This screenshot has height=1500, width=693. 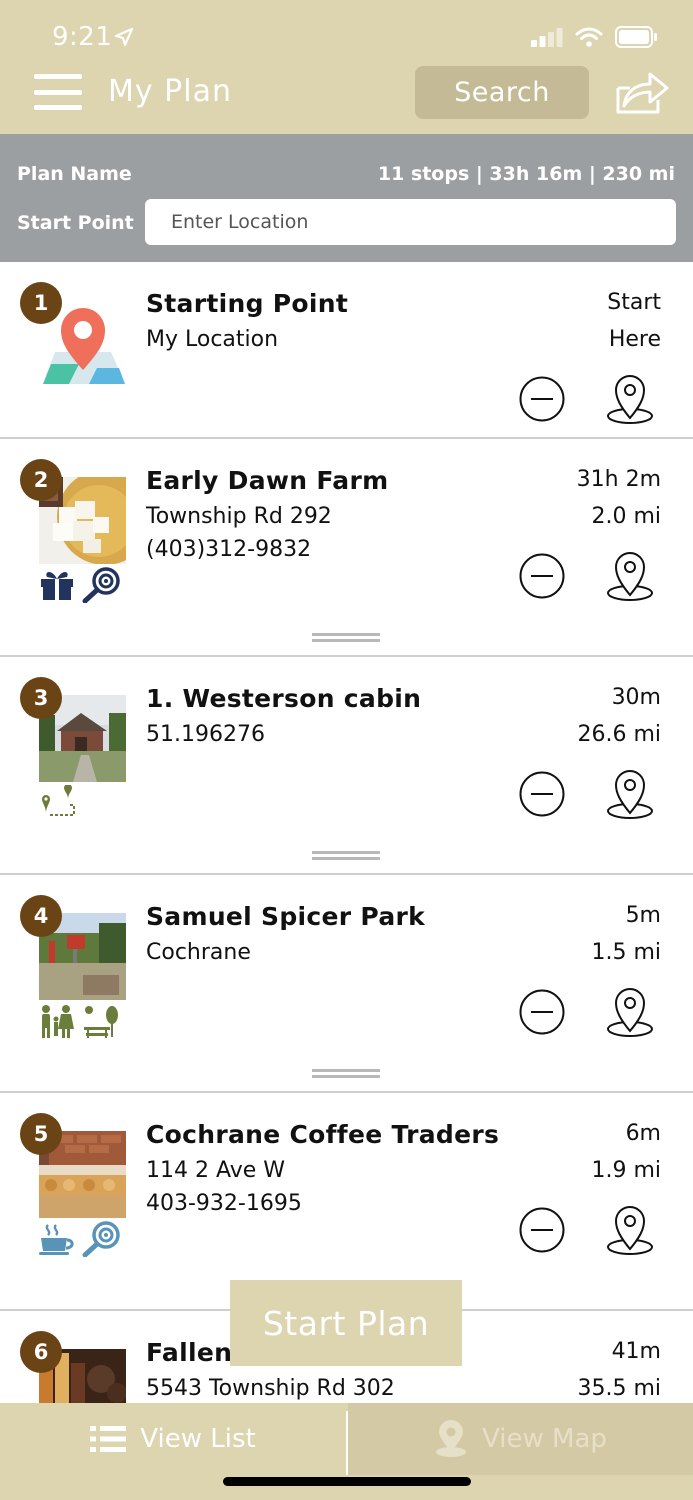 What do you see at coordinates (239, 516) in the screenshot?
I see `stop-address: Township Rd 292` at bounding box center [239, 516].